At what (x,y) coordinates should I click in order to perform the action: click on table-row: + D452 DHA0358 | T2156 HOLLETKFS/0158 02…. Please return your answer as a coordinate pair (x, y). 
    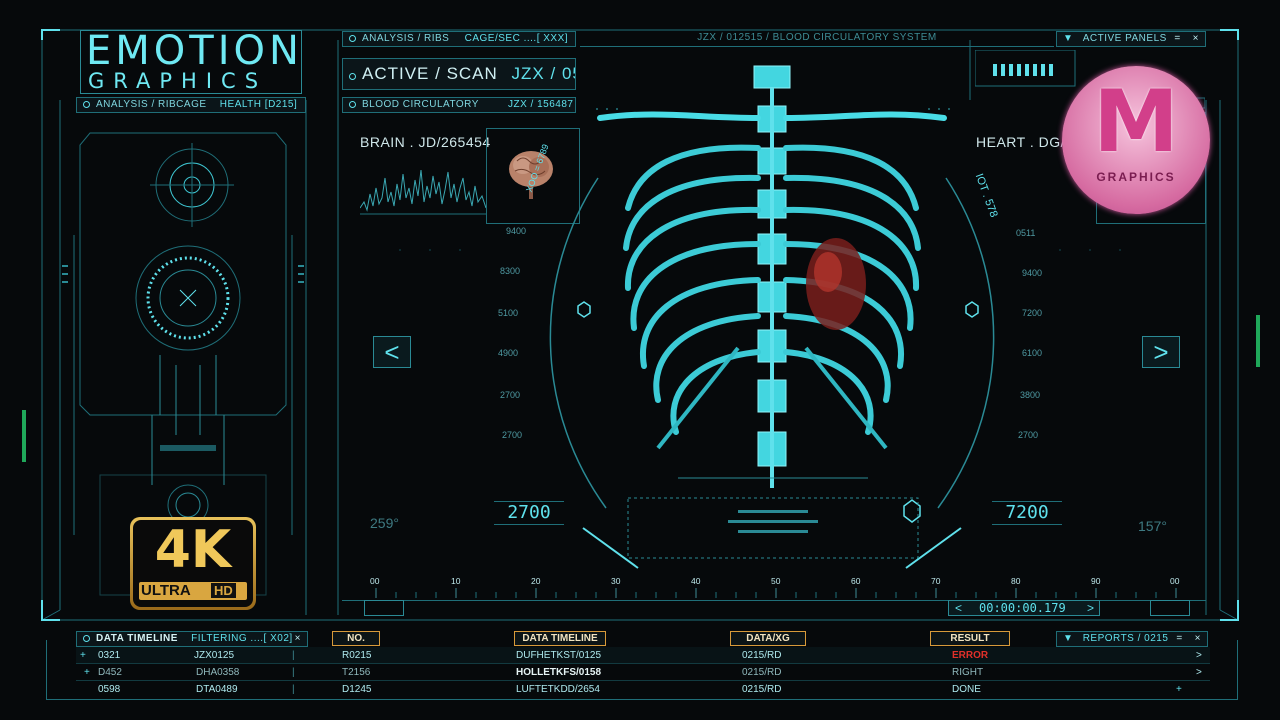
    Looking at the image, I should click on (643, 672).